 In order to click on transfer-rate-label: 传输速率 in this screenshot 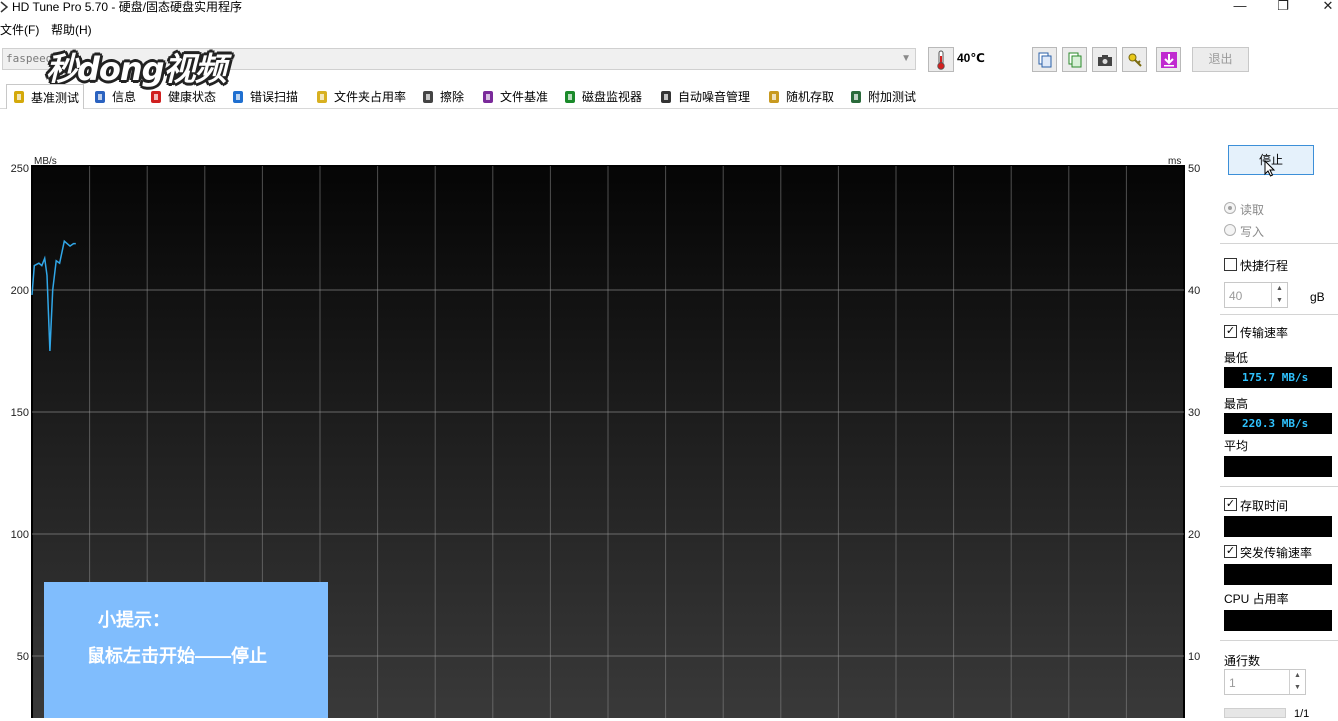, I will do `click(1264, 333)`.